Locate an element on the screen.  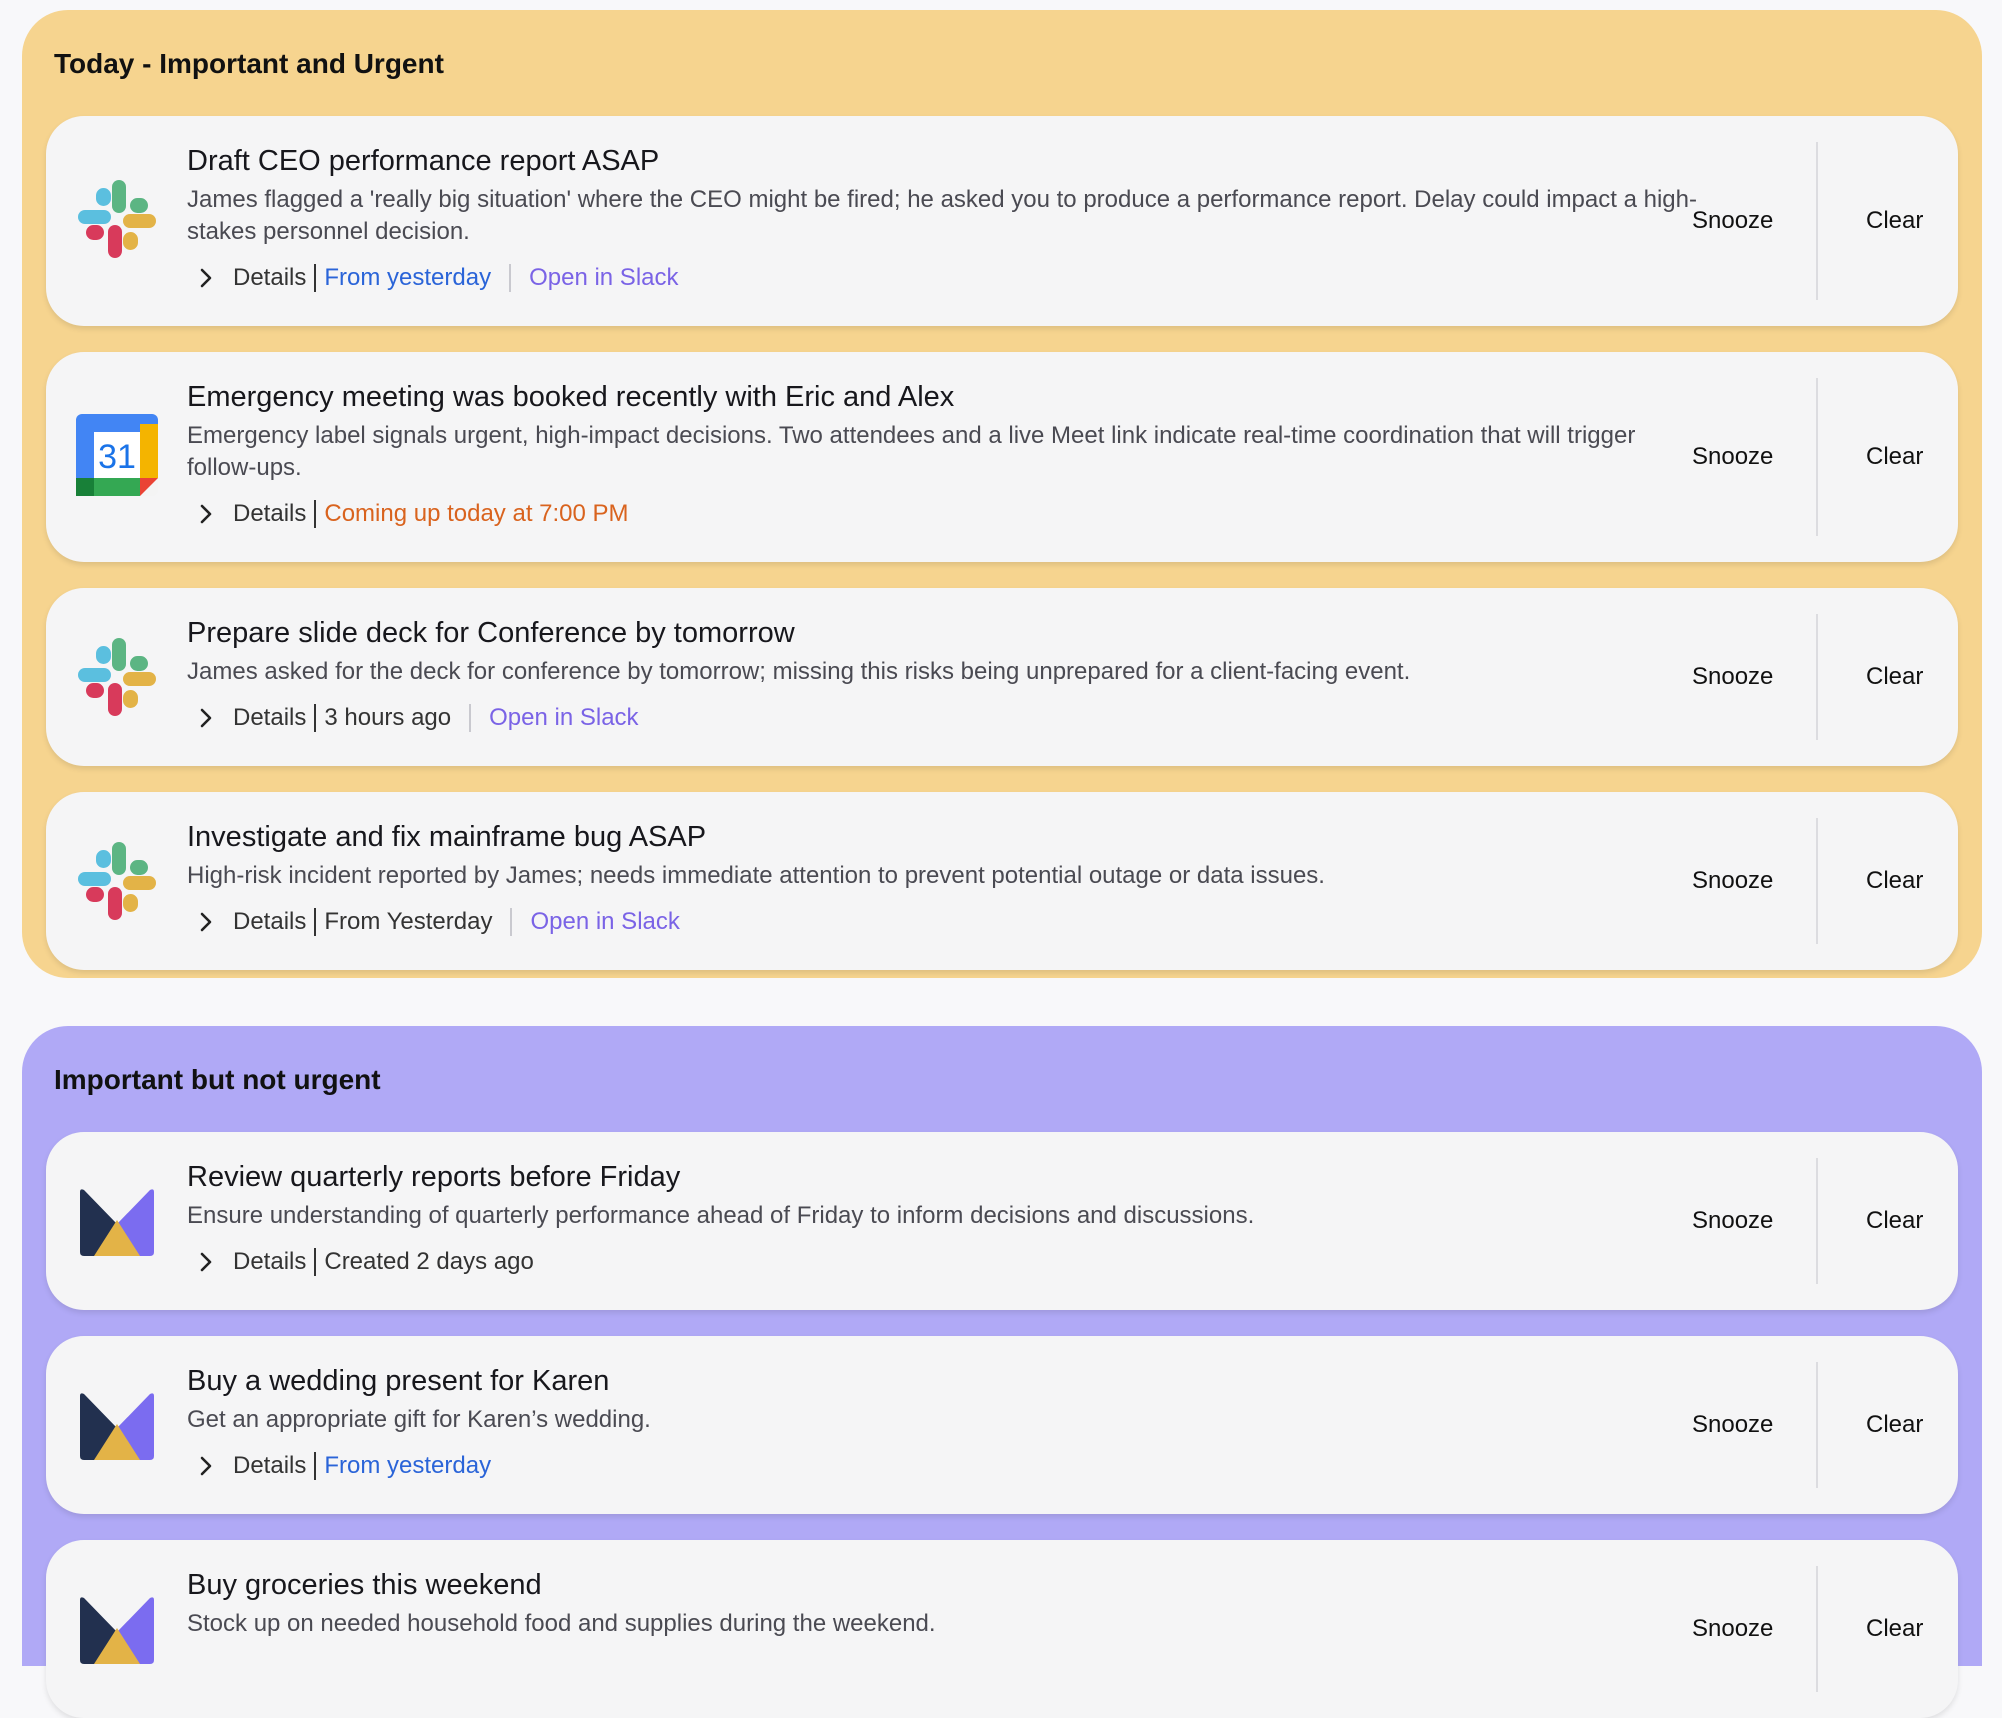
timestamp: From Yesterday is located at coordinates (408, 921).